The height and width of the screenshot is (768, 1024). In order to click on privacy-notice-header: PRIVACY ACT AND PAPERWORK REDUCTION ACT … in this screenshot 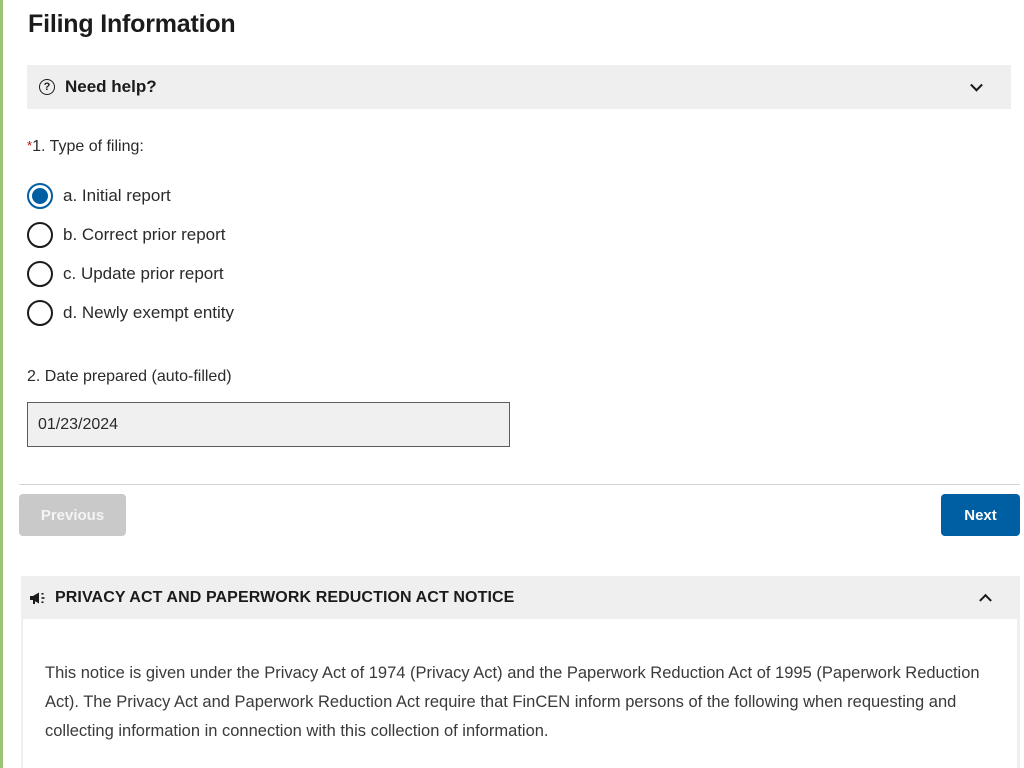, I will do `click(520, 597)`.